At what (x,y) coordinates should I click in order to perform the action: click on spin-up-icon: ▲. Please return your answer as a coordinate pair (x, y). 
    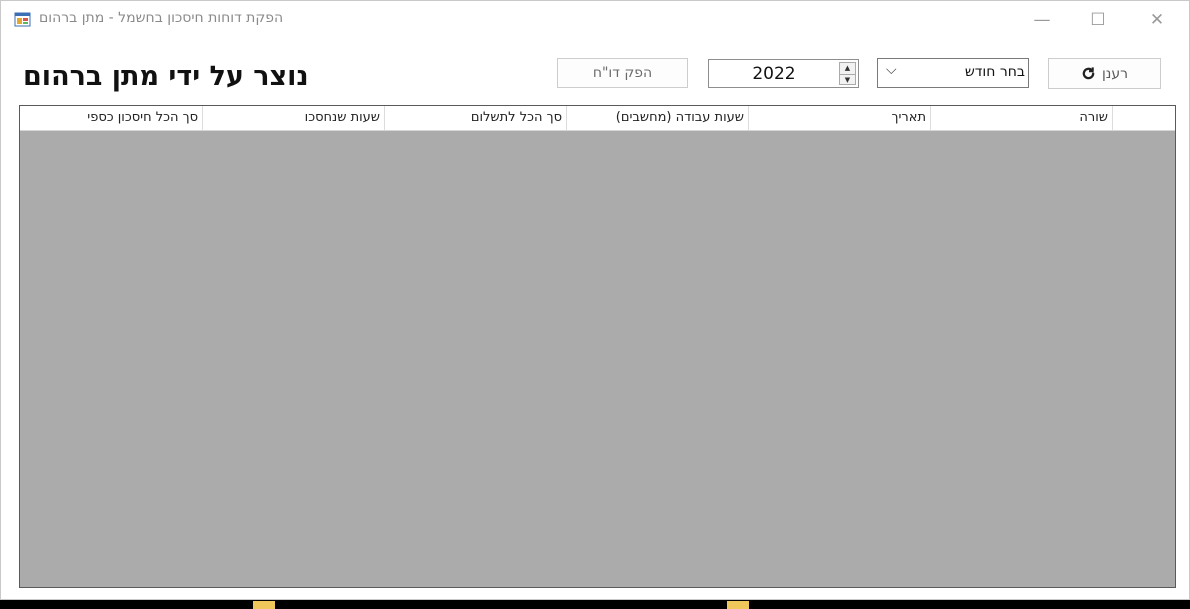
    Looking at the image, I should click on (847, 69).